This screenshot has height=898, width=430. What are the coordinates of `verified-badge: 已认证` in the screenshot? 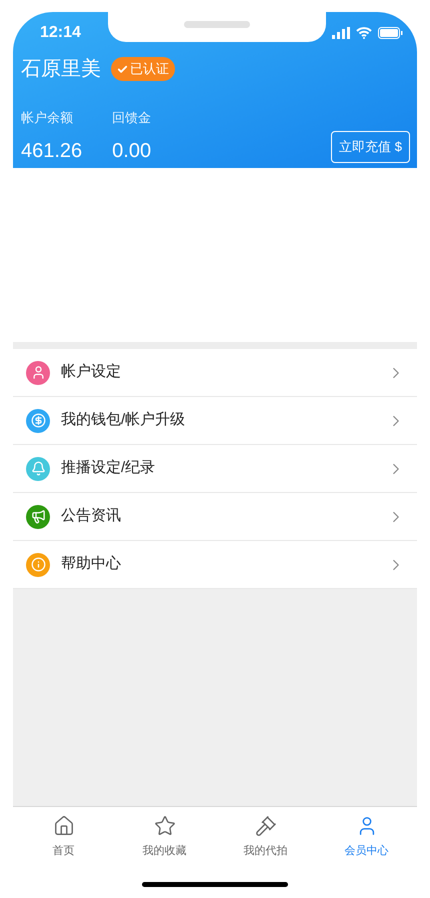 It's located at (143, 69).